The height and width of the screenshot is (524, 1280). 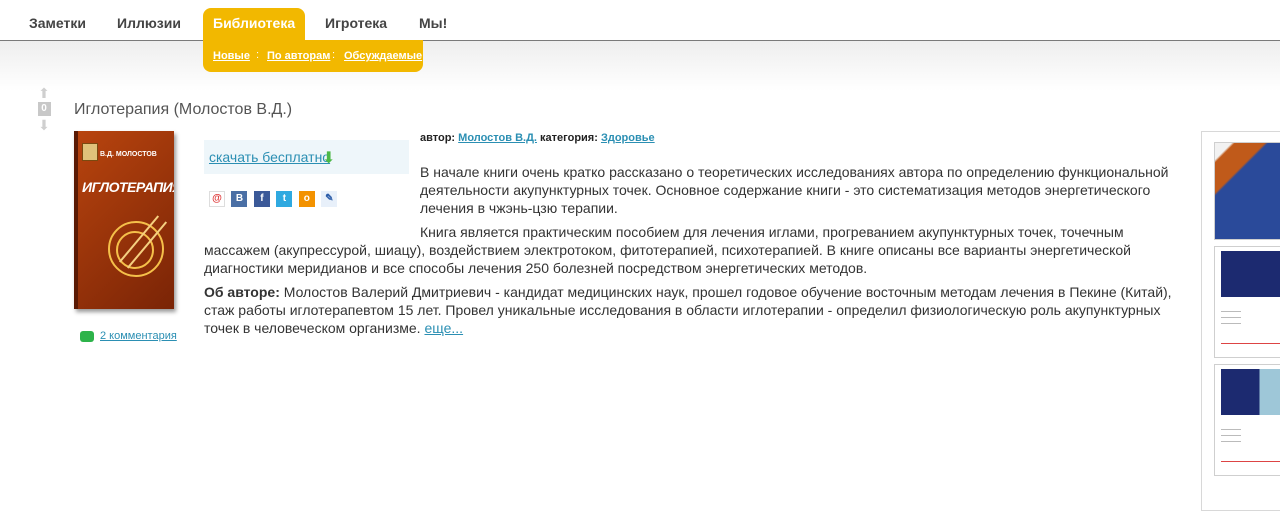 What do you see at coordinates (90, 152) in the screenshot?
I see `cover-emblem-icon` at bounding box center [90, 152].